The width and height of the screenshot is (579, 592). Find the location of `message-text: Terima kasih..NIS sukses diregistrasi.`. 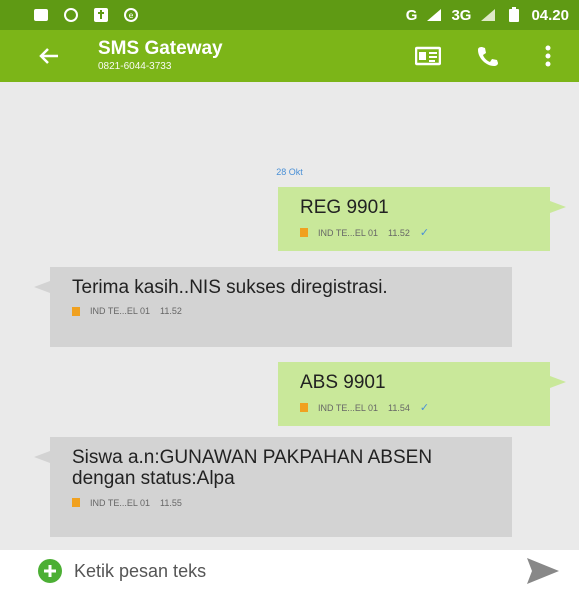

message-text: Terima kasih..NIS sukses diregistrasi. is located at coordinates (230, 287).